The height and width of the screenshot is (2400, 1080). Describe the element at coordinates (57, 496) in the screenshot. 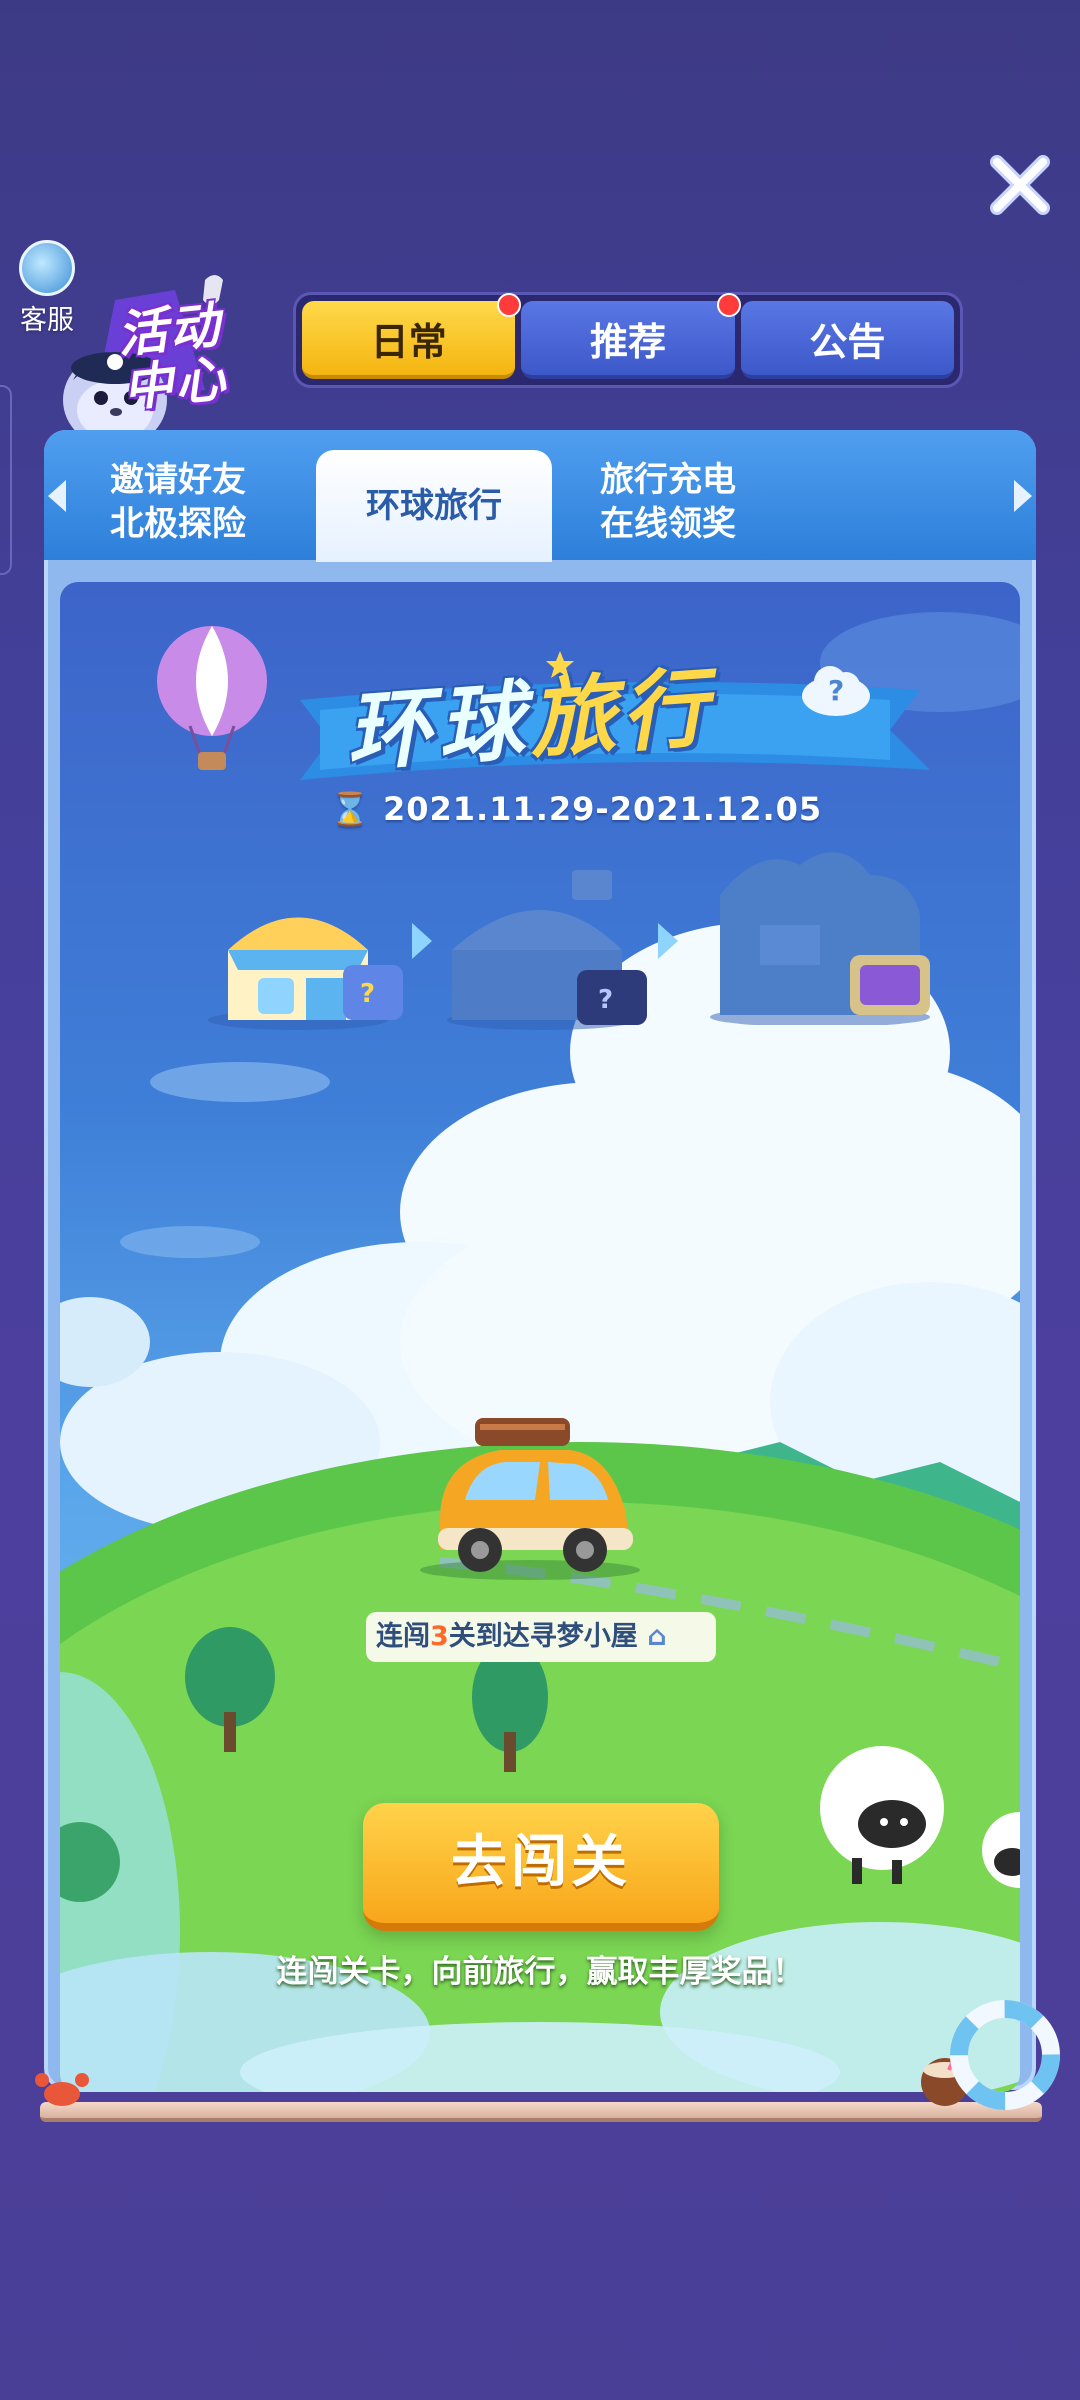

I see `sub-tab-prev-arrow-icon` at that location.